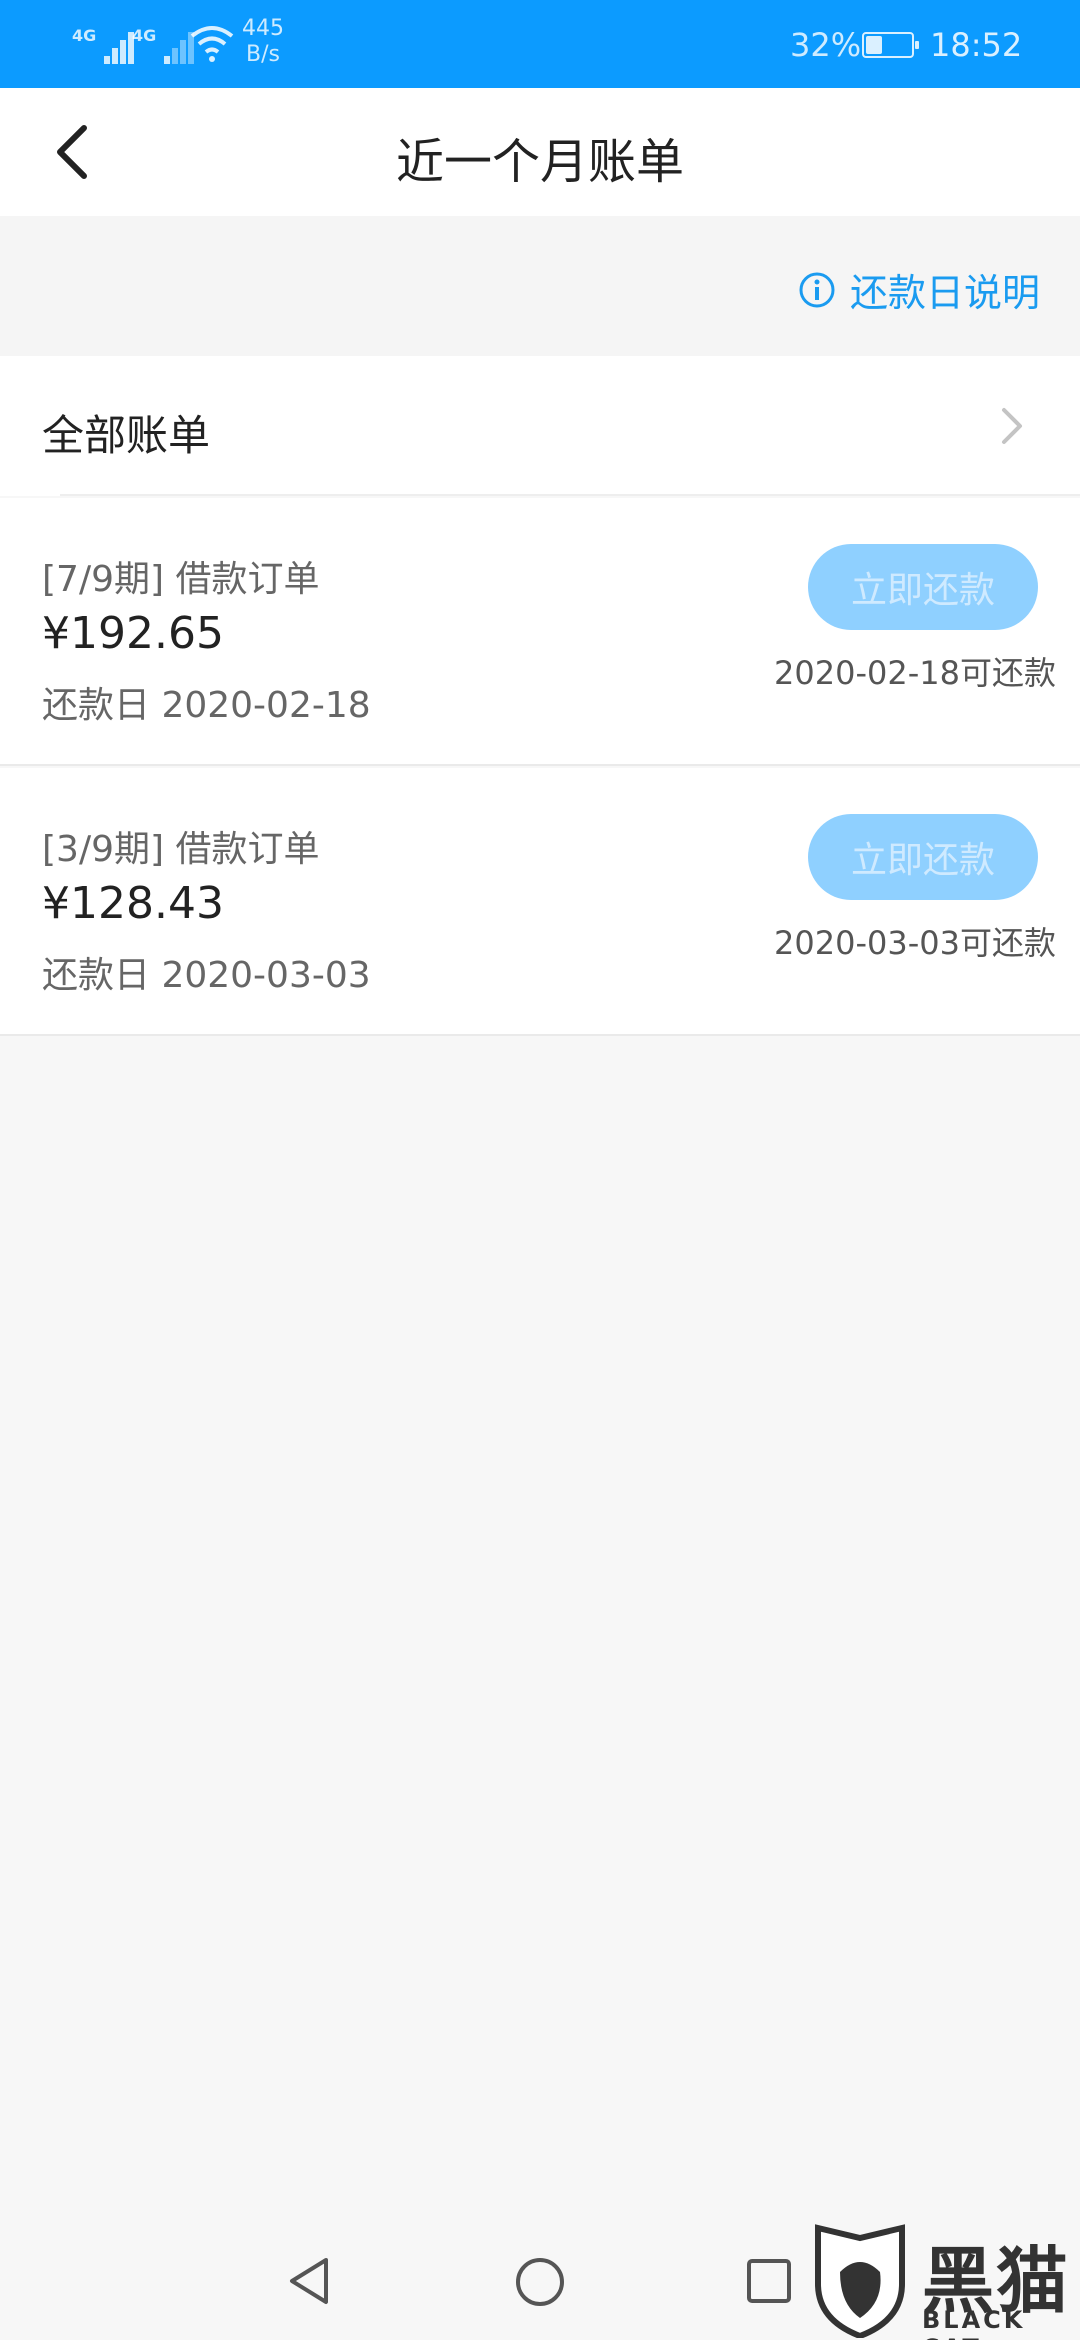 This screenshot has height=2340, width=1080. I want to click on speed-unit: B/s, so click(263, 54).